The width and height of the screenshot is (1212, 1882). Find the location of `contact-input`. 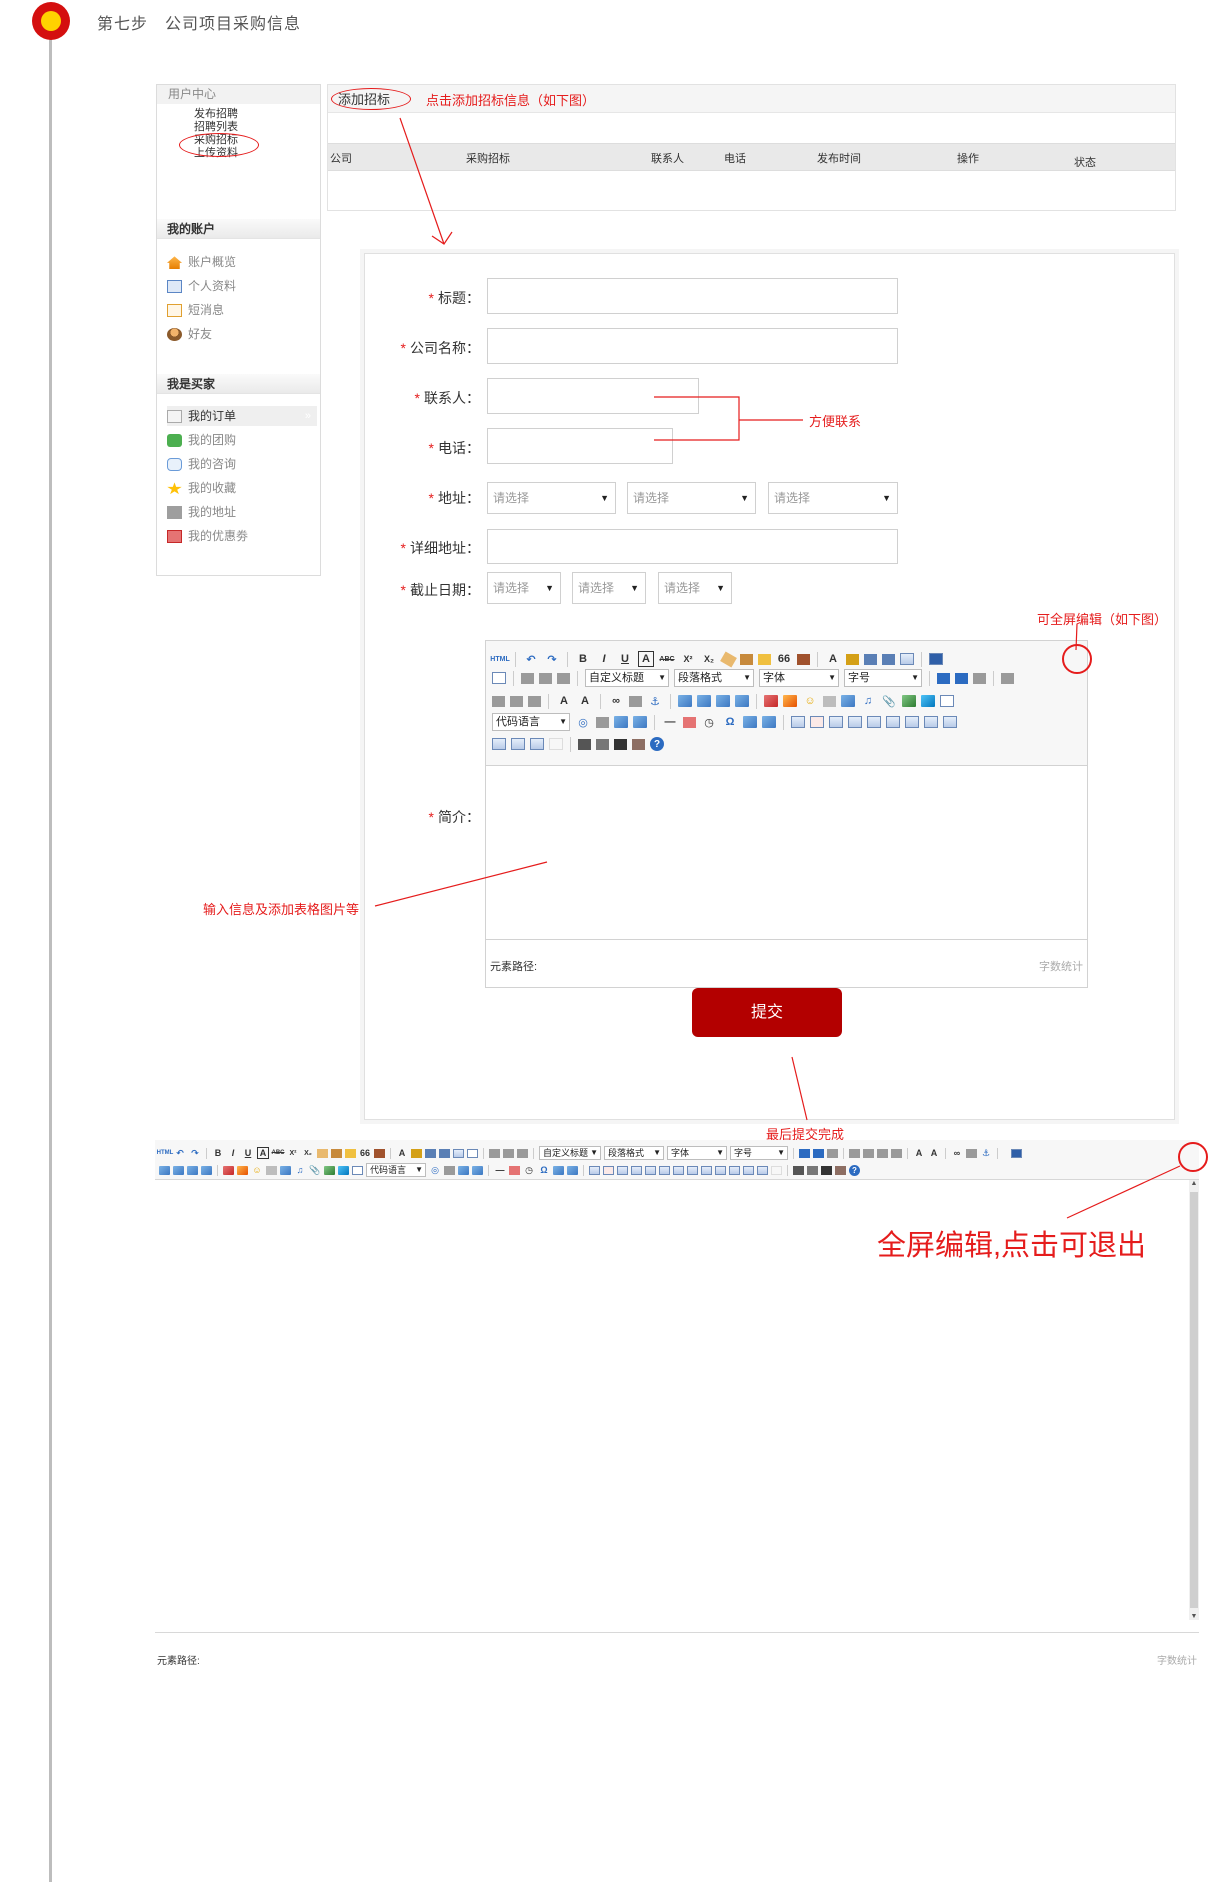

contact-input is located at coordinates (593, 396).